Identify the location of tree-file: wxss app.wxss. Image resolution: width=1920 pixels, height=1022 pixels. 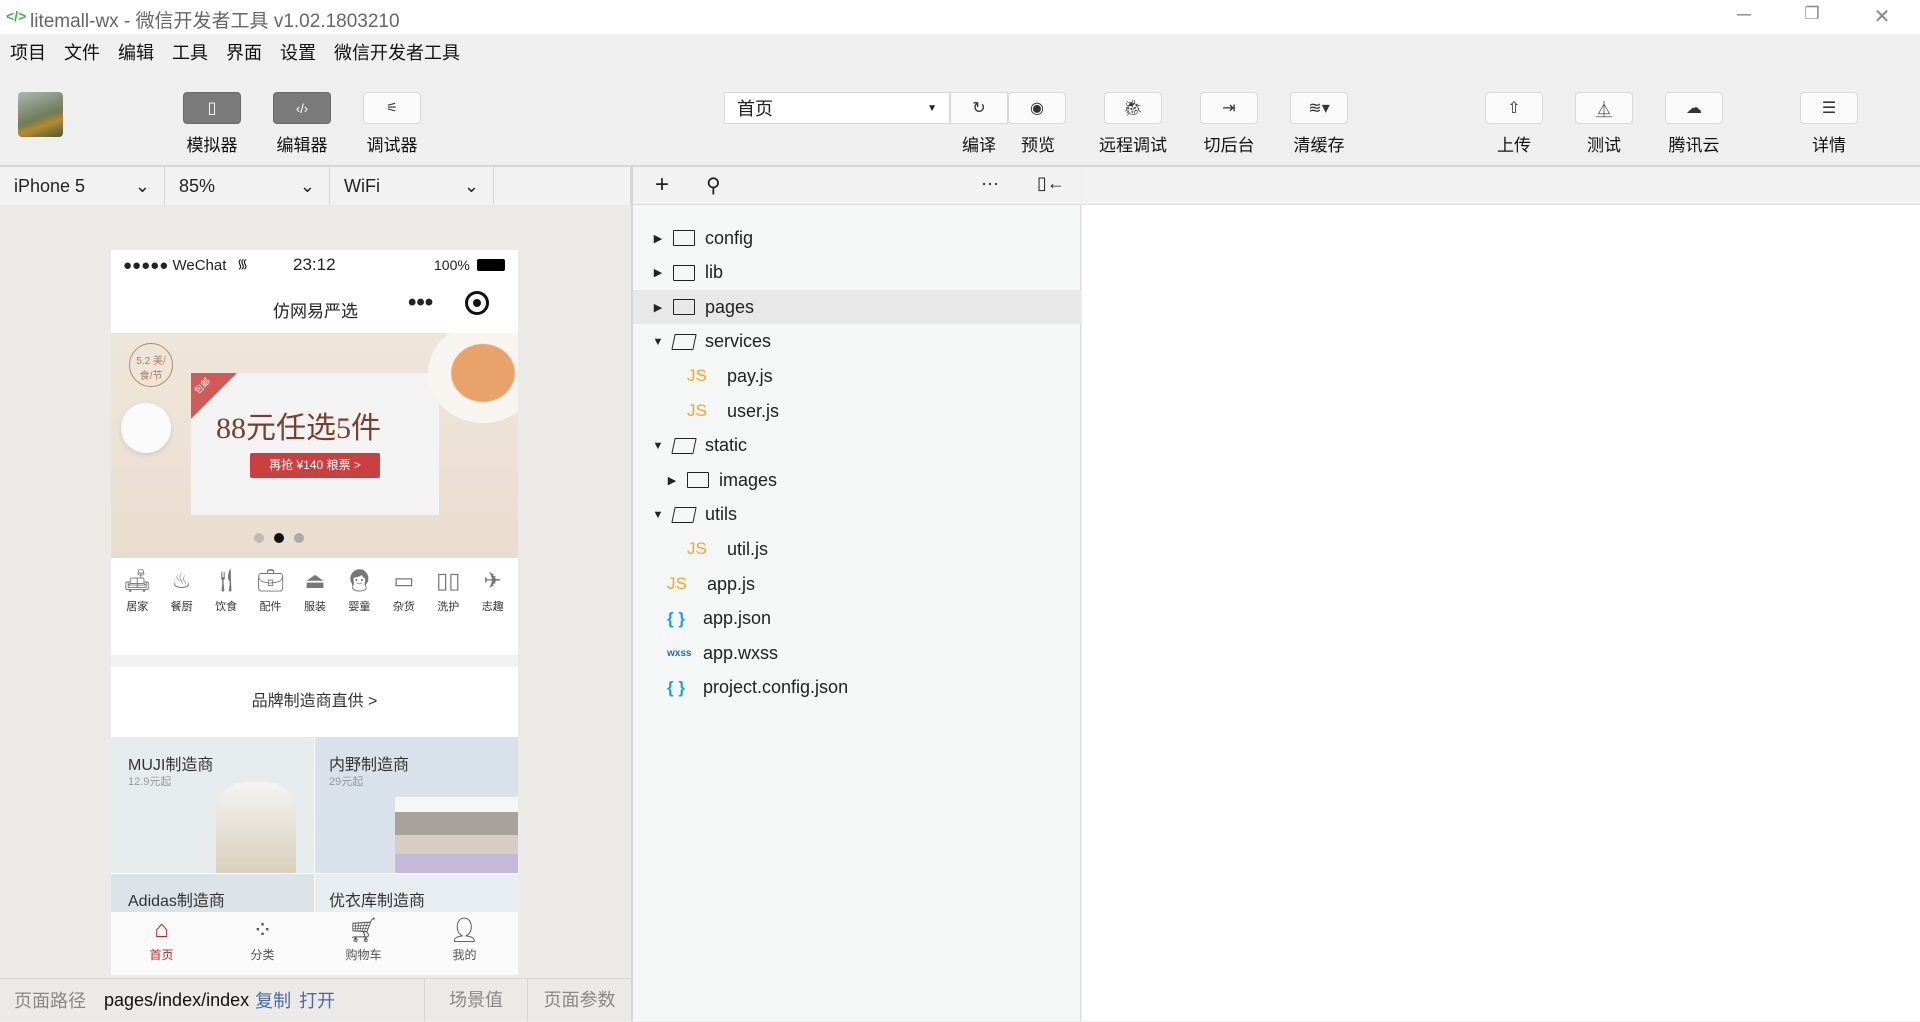
(857, 653).